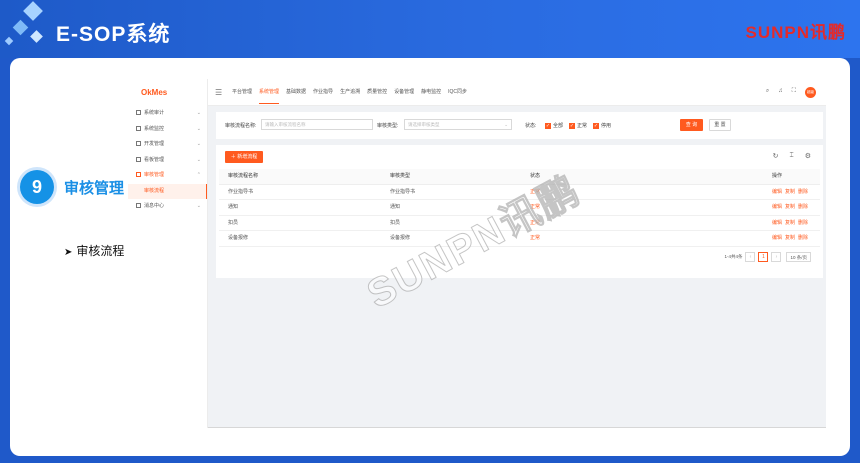 The width and height of the screenshot is (860, 463). What do you see at coordinates (776, 256) in the screenshot?
I see `next-page-button: ›` at bounding box center [776, 256].